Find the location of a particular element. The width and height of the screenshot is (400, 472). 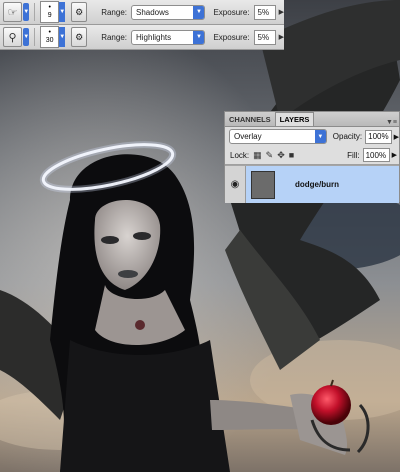

lock-row: Lock: ▦ ✎ ✥ ■ Fill: 100% ▶ is located at coordinates (312, 155).